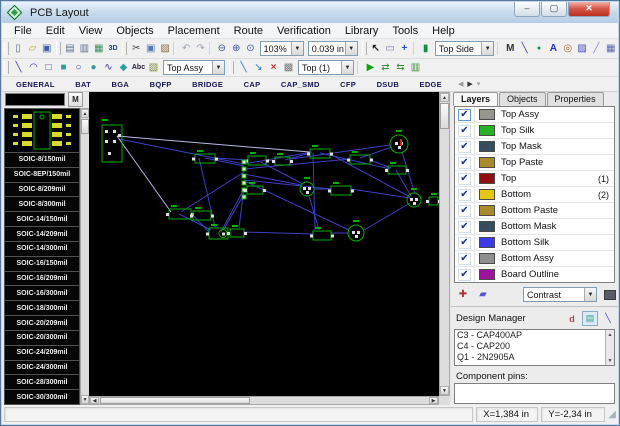 The image size is (620, 426). Describe the element at coordinates (527, 9) in the screenshot. I see `minimize-button: –` at that location.